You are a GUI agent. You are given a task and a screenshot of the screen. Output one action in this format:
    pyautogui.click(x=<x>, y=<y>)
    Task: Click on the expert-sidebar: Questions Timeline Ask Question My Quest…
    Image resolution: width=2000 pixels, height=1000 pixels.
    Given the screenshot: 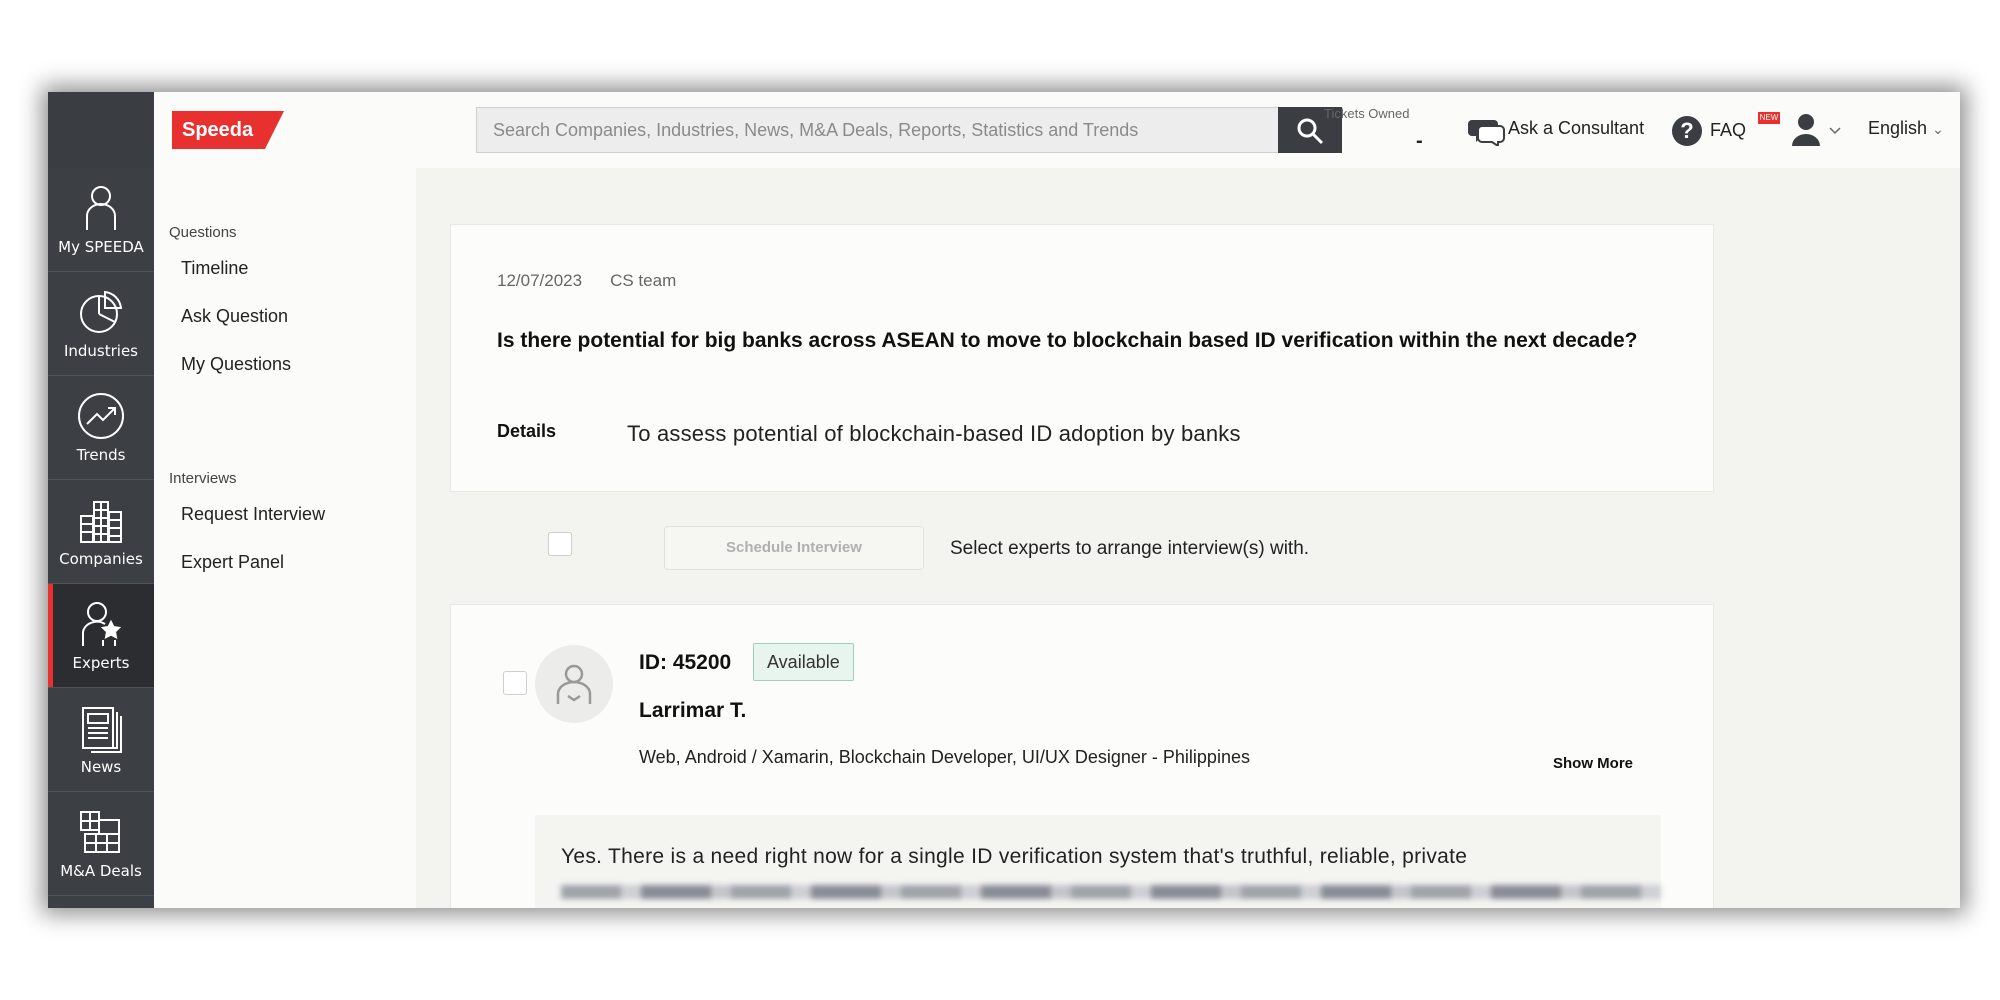 What is the action you would take?
    pyautogui.click(x=285, y=538)
    